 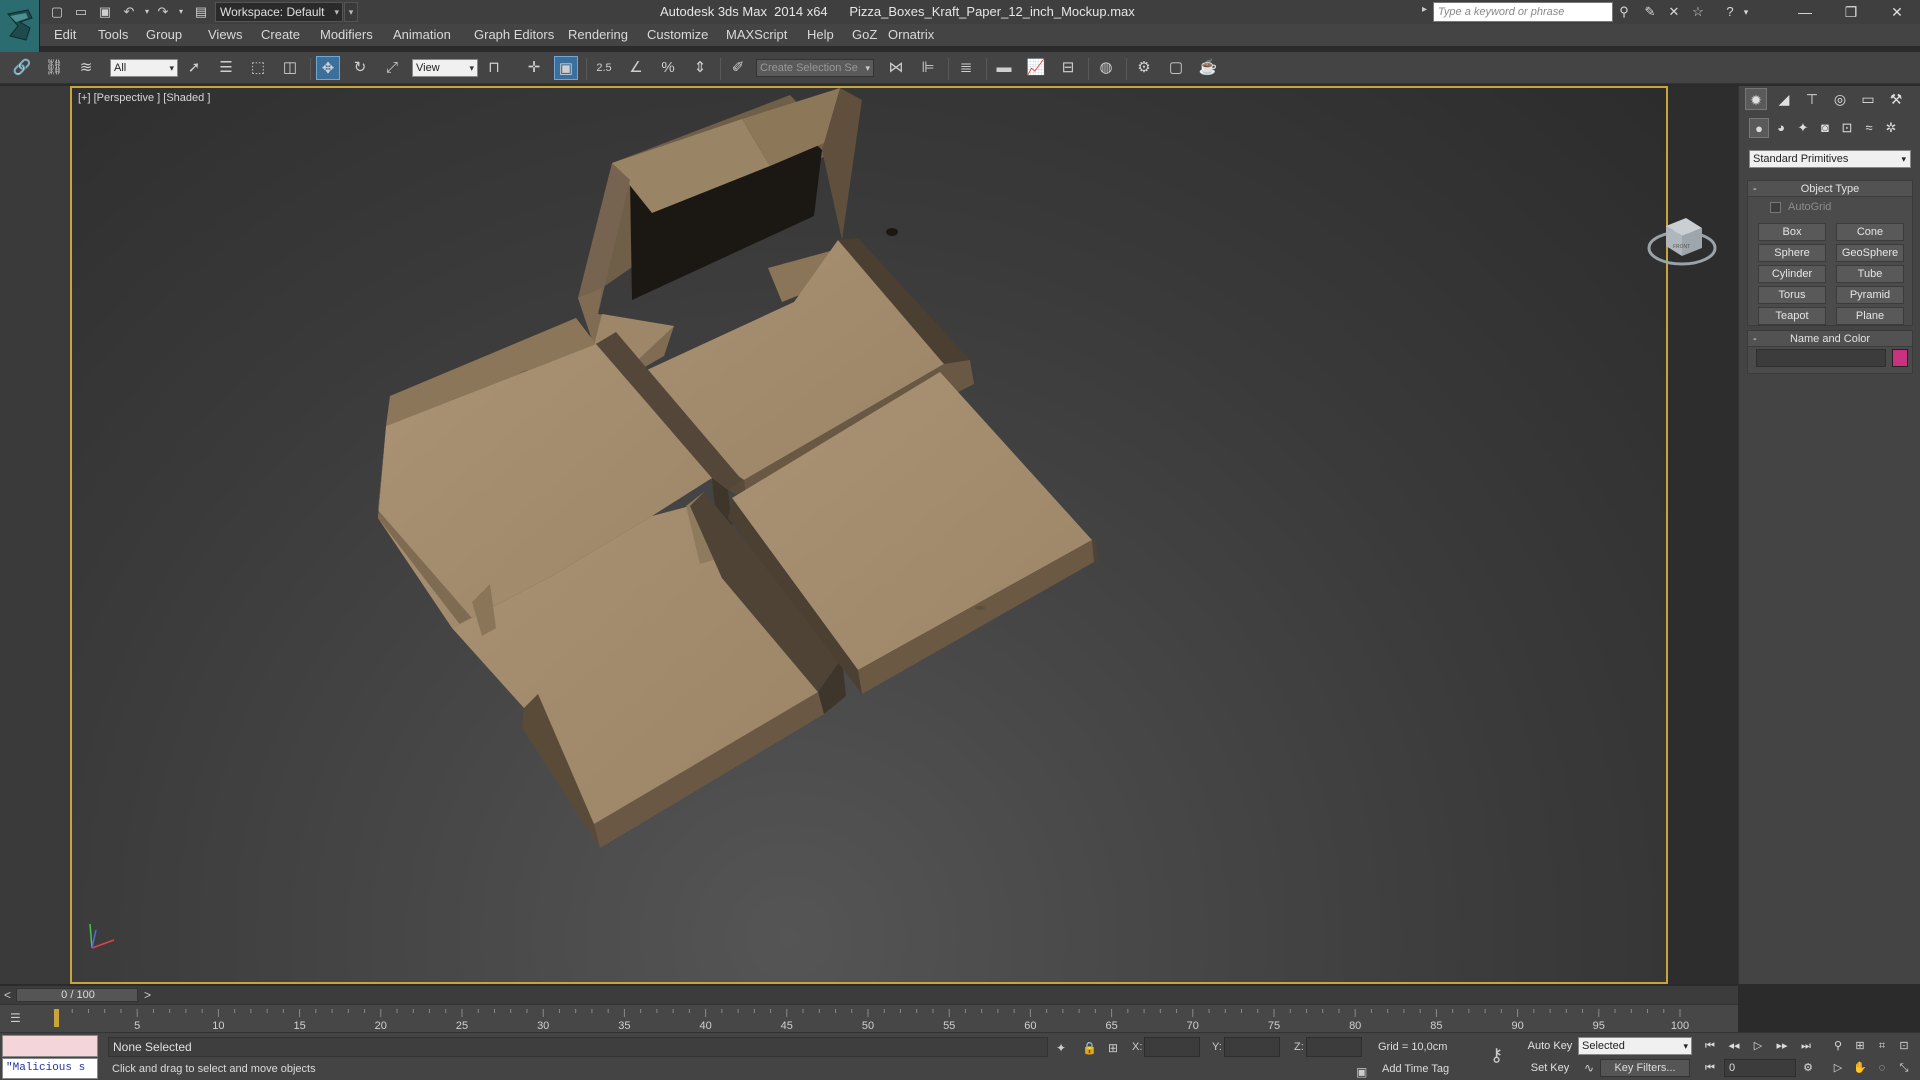 I want to click on binoculars-icon: ⚲, so click(x=1624, y=12).